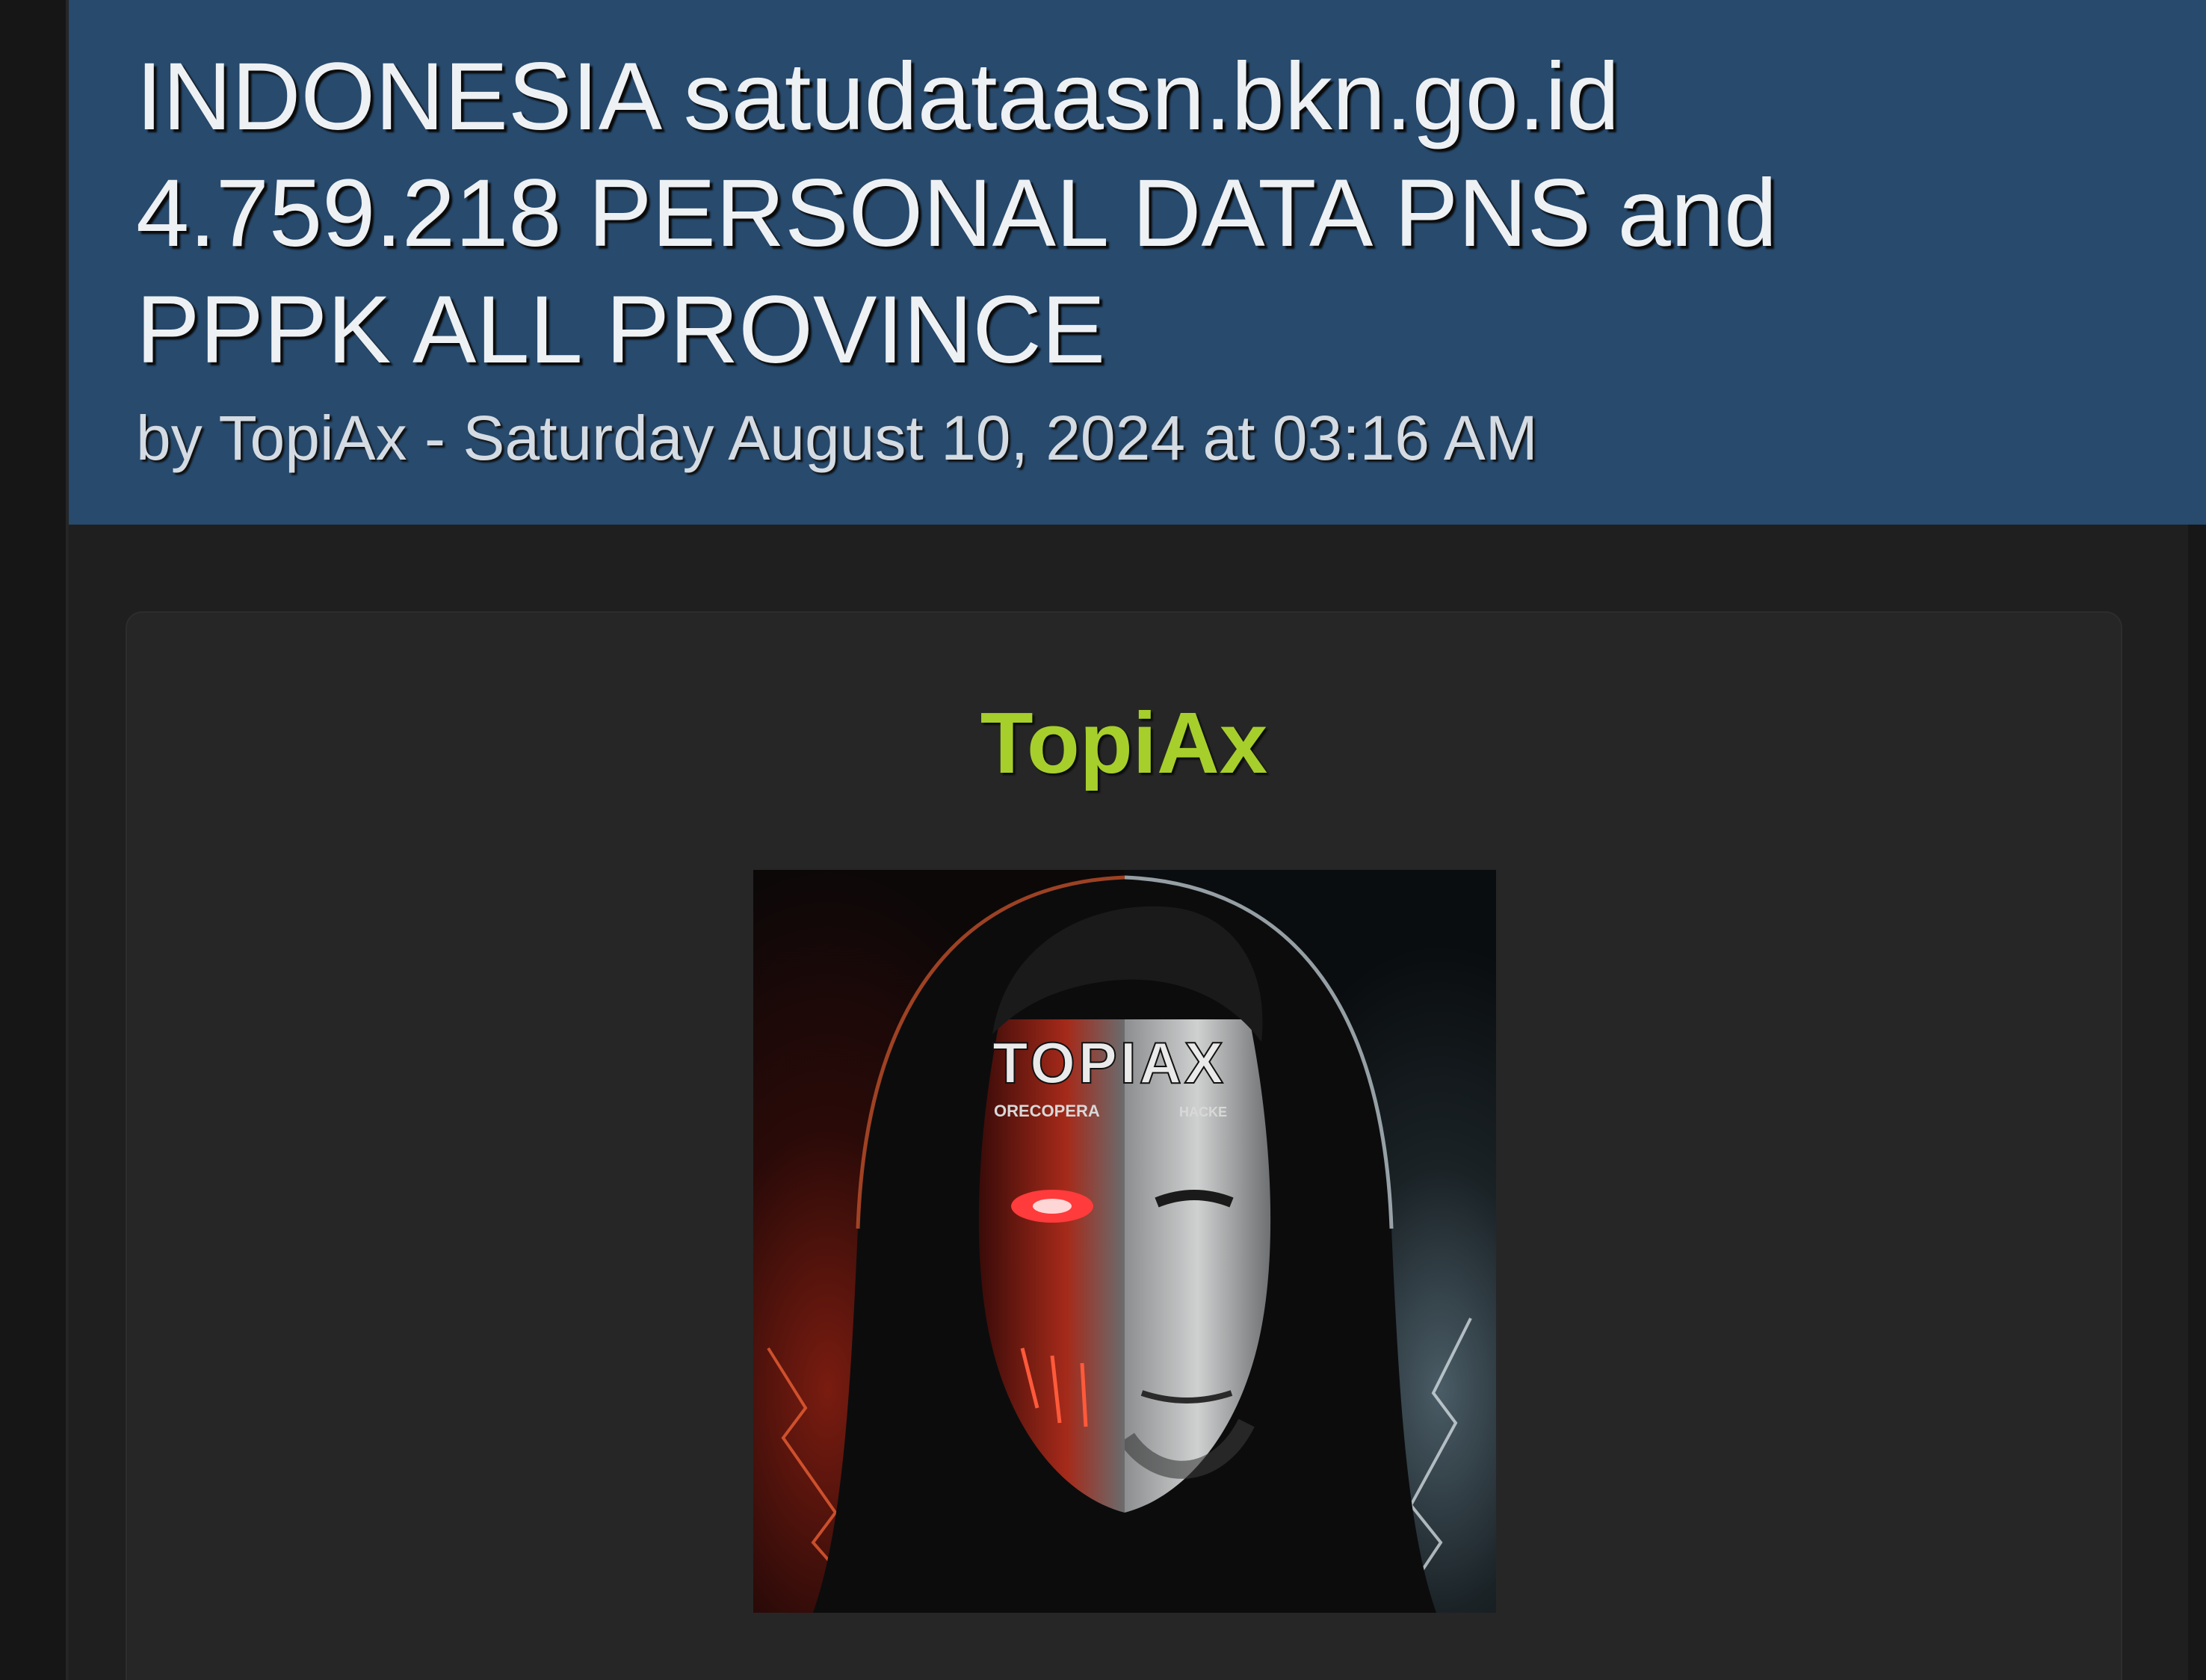  What do you see at coordinates (313, 438) in the screenshot?
I see `thread-author-link: TopiAx` at bounding box center [313, 438].